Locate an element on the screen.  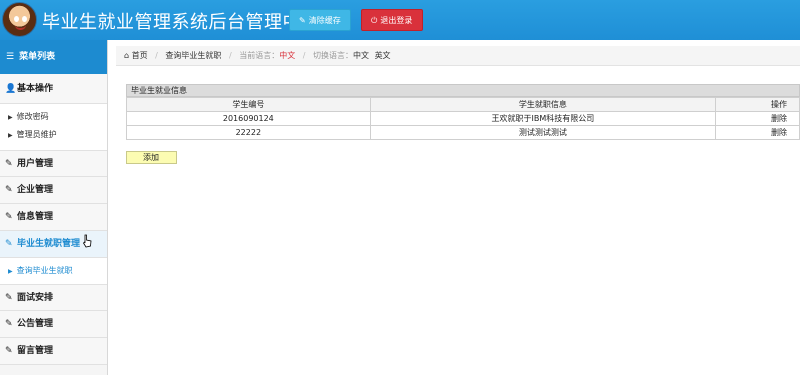
user-icon: 👤 is located at coordinates (11, 89).